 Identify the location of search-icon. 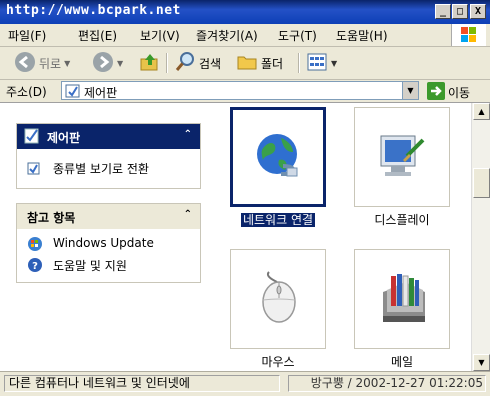
(185, 63).